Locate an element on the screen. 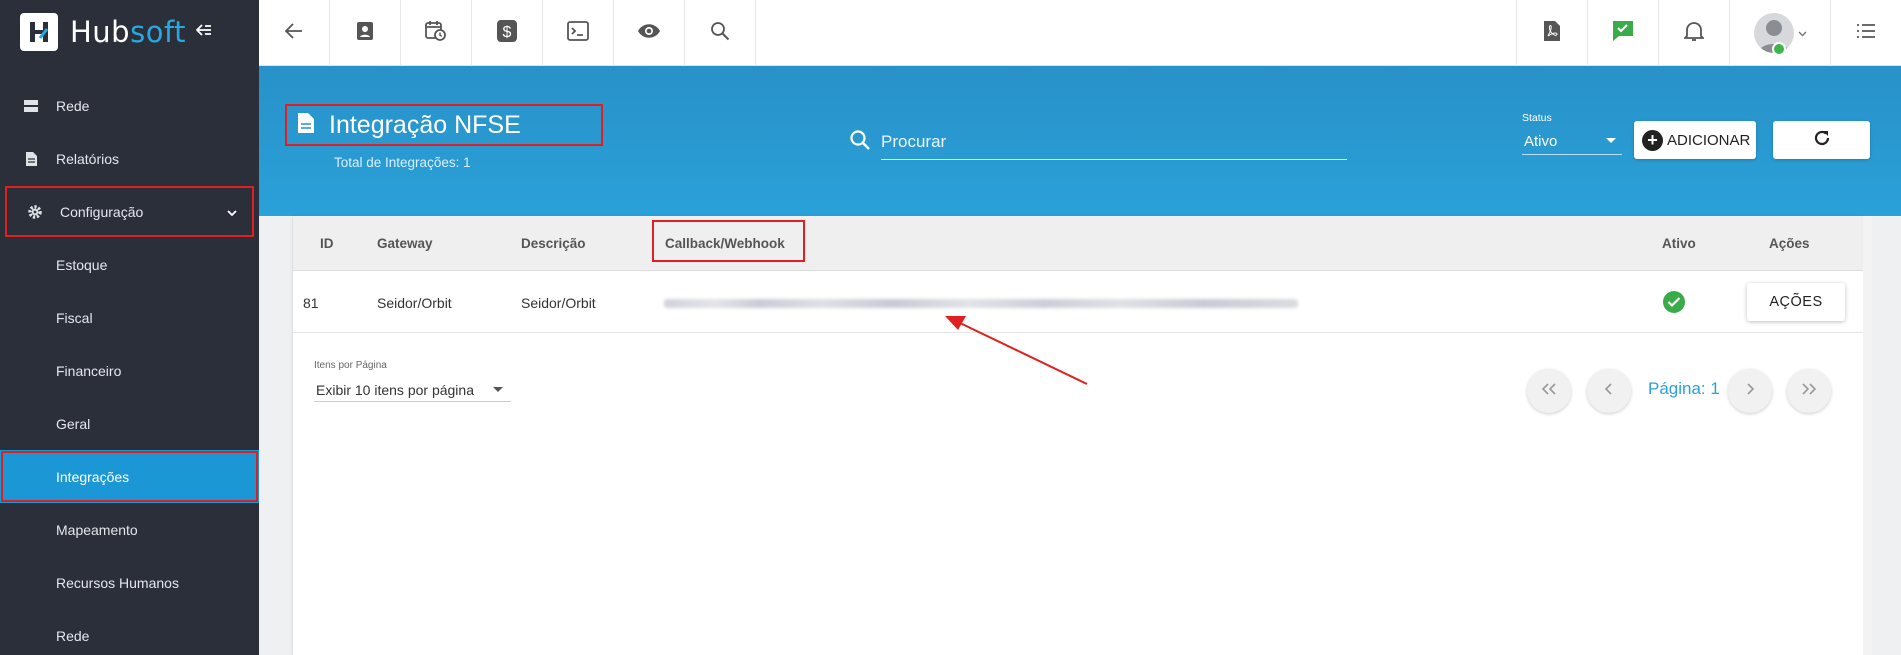 This screenshot has width=1901, height=655. double-chevron-left-icon is located at coordinates (1548, 391).